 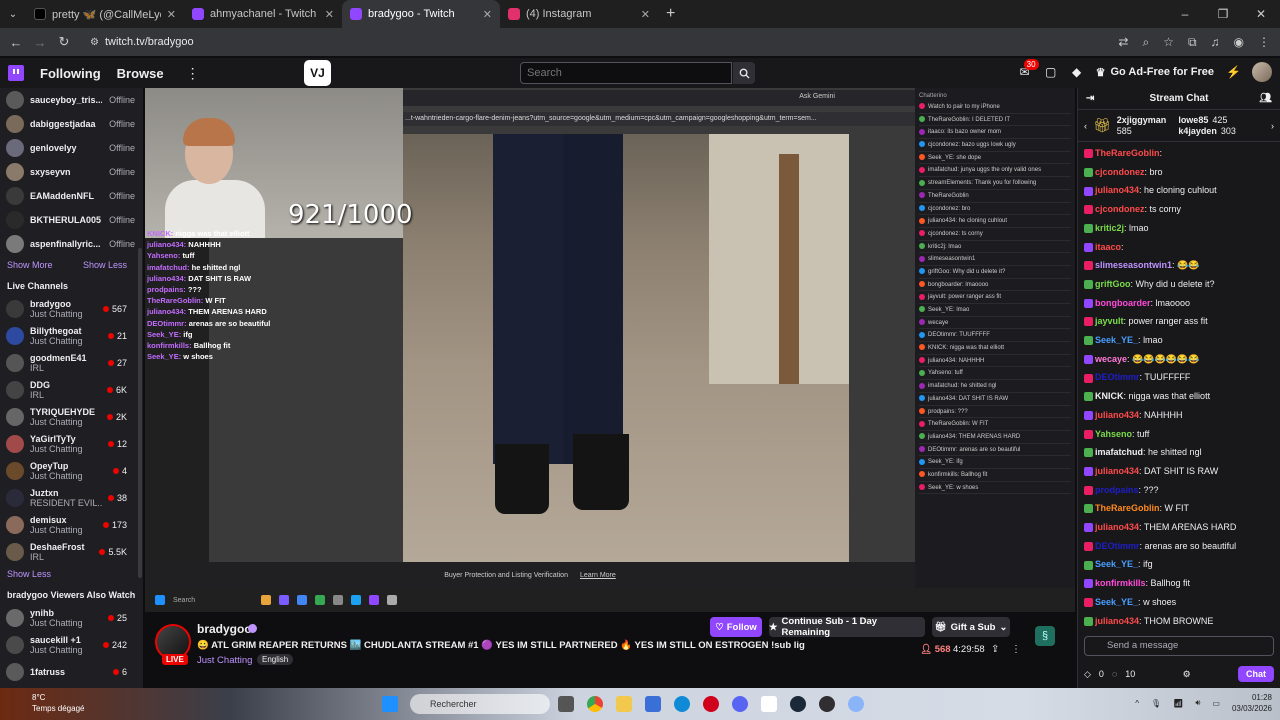 What do you see at coordinates (579, 14) in the screenshot?
I see `browser-tab-instagram: (4) Instagram ✕` at bounding box center [579, 14].